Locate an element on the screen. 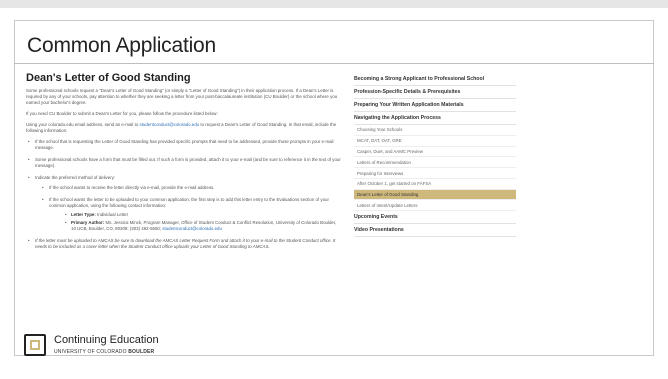  title-divider is located at coordinates (334, 63).